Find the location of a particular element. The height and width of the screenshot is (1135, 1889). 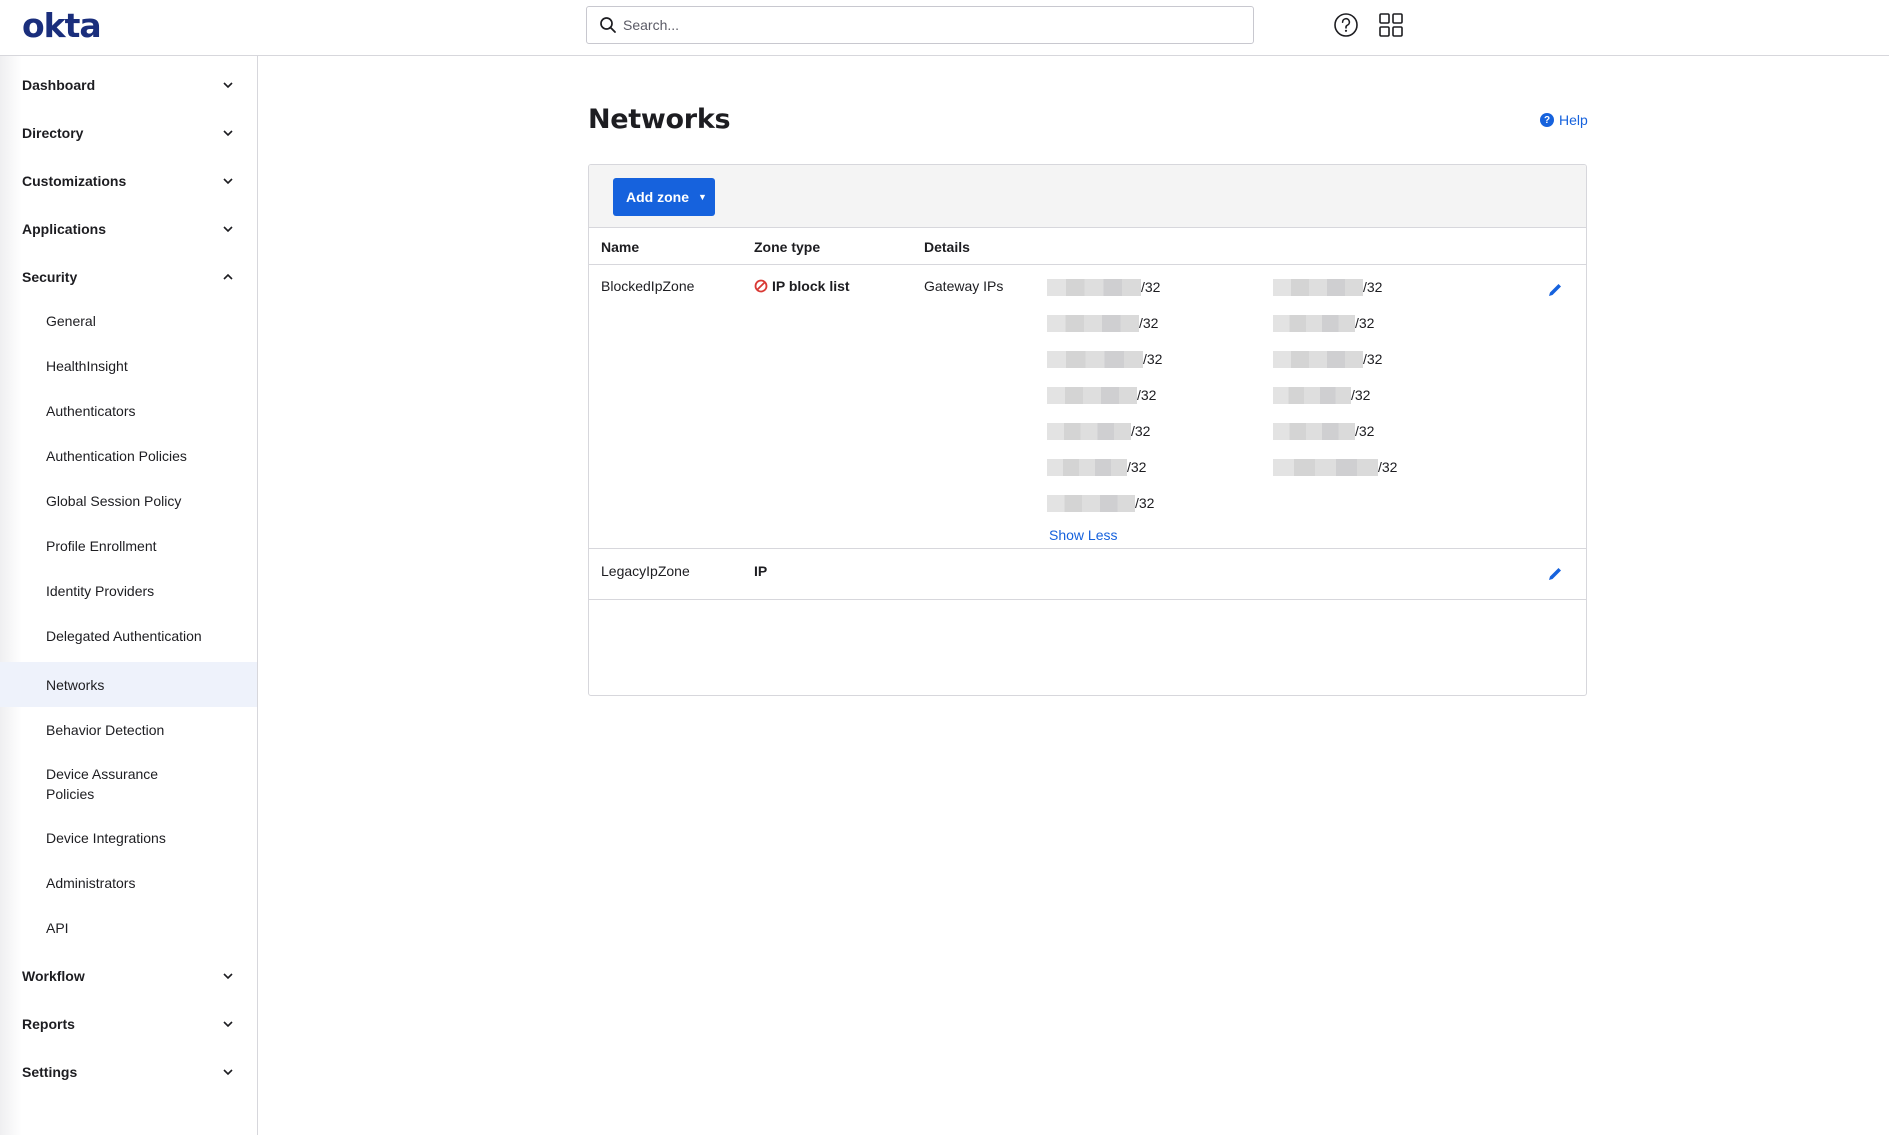

zone-type: IP block list is located at coordinates (802, 286).